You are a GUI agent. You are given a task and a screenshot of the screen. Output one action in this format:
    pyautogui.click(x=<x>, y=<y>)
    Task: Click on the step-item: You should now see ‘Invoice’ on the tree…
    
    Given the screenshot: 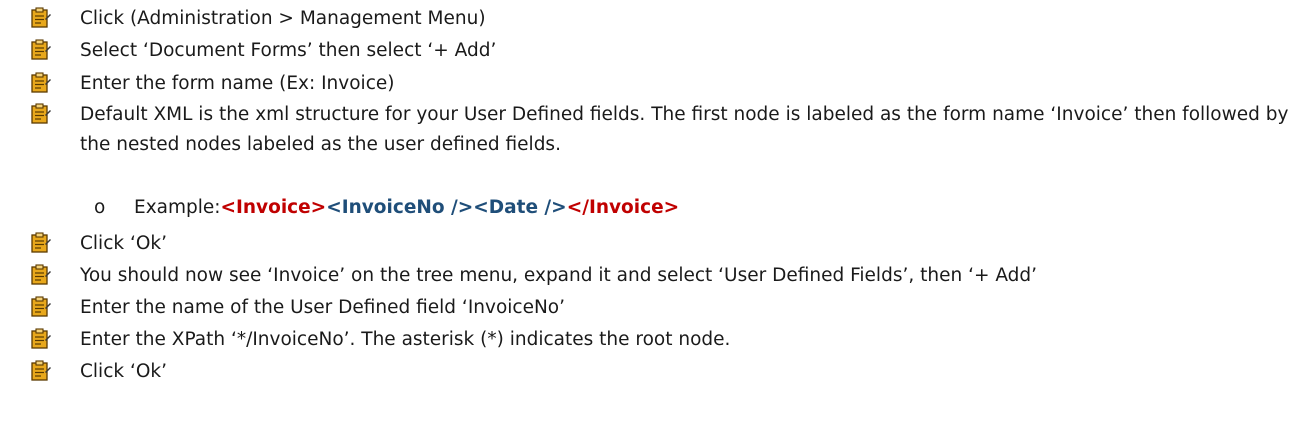 What is the action you would take?
    pyautogui.click(x=660, y=275)
    